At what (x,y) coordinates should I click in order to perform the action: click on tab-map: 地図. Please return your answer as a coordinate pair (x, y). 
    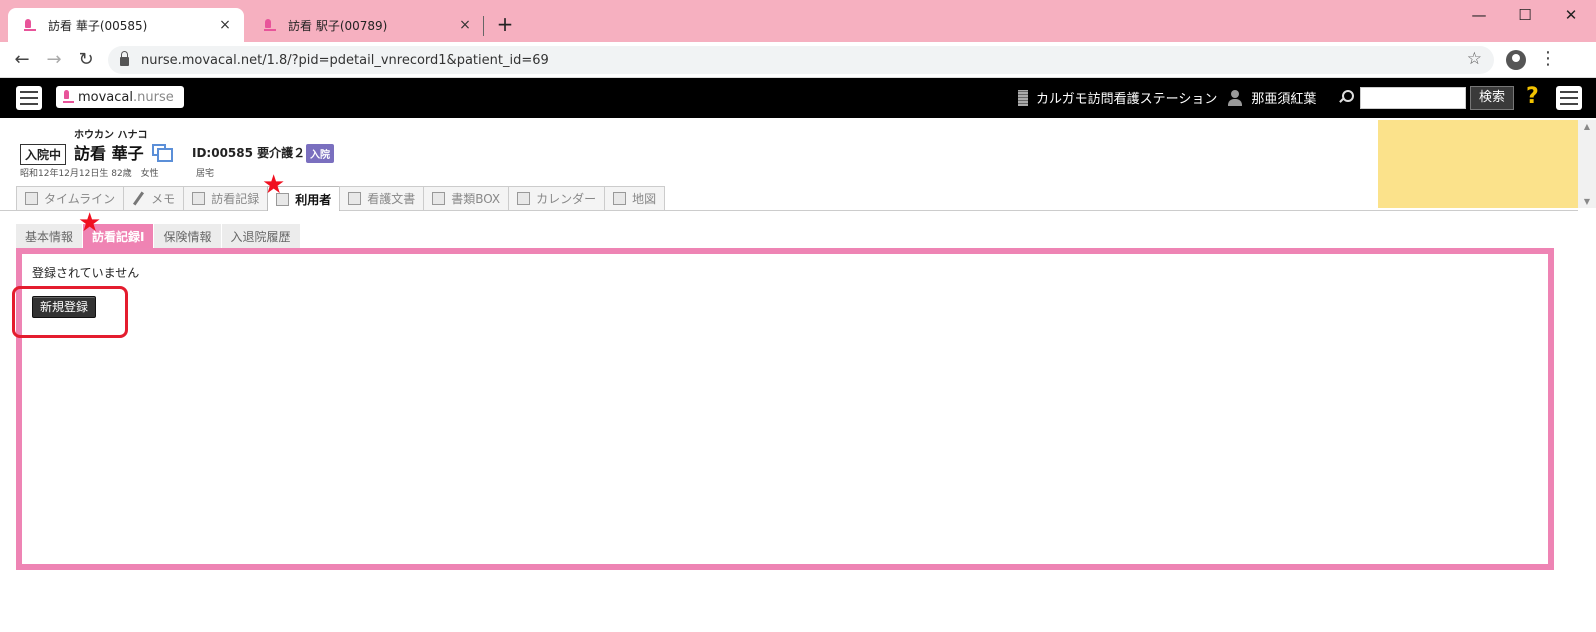
    Looking at the image, I should click on (635, 198).